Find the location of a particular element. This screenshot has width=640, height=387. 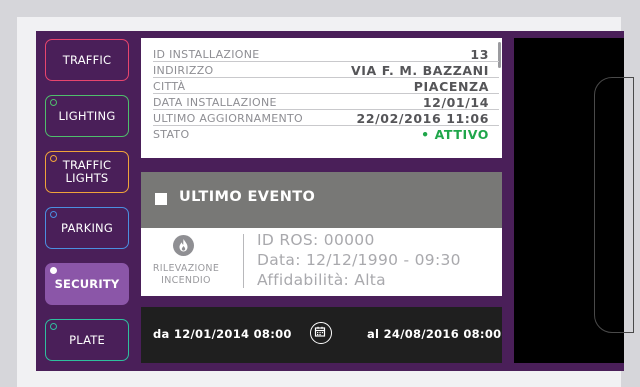

status-badge: • ATTIVO is located at coordinates (455, 134).